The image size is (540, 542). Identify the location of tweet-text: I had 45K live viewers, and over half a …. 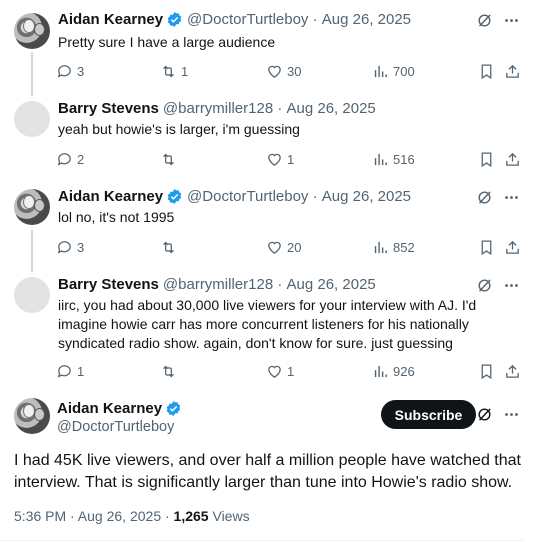
(267, 471).